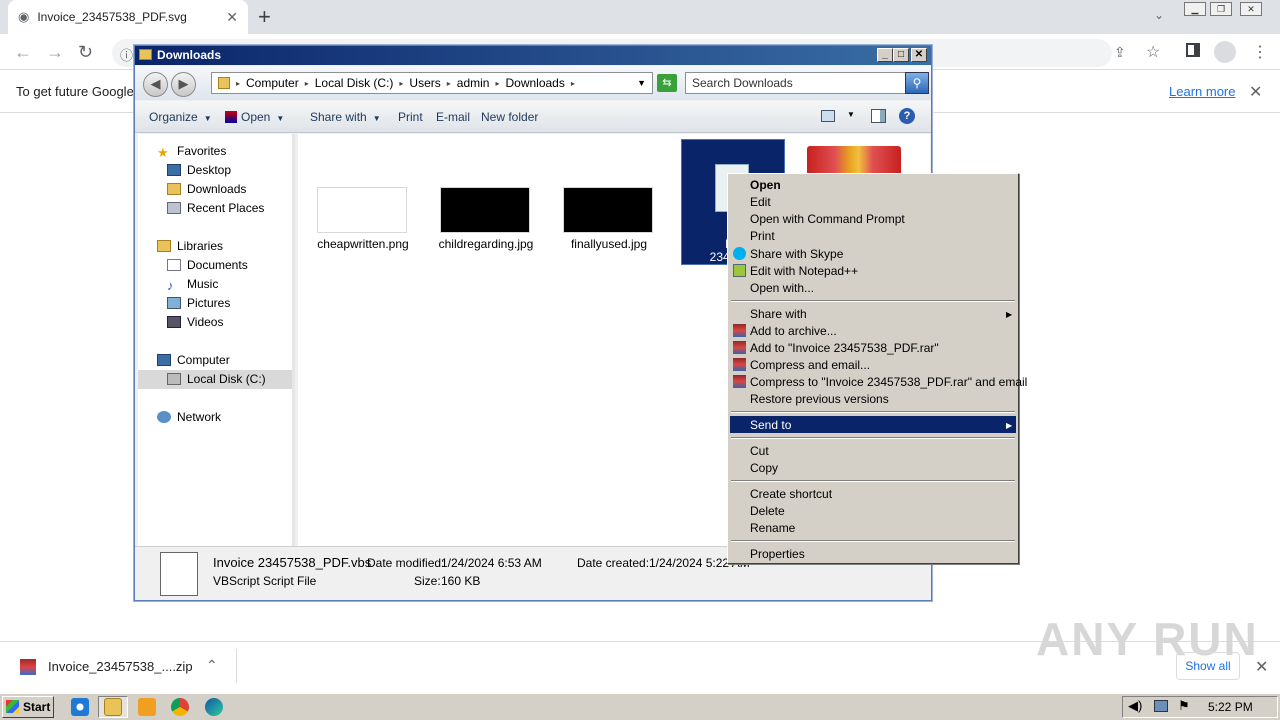  What do you see at coordinates (1261, 667) in the screenshot?
I see `downloads-close-icon: ✕` at bounding box center [1261, 667].